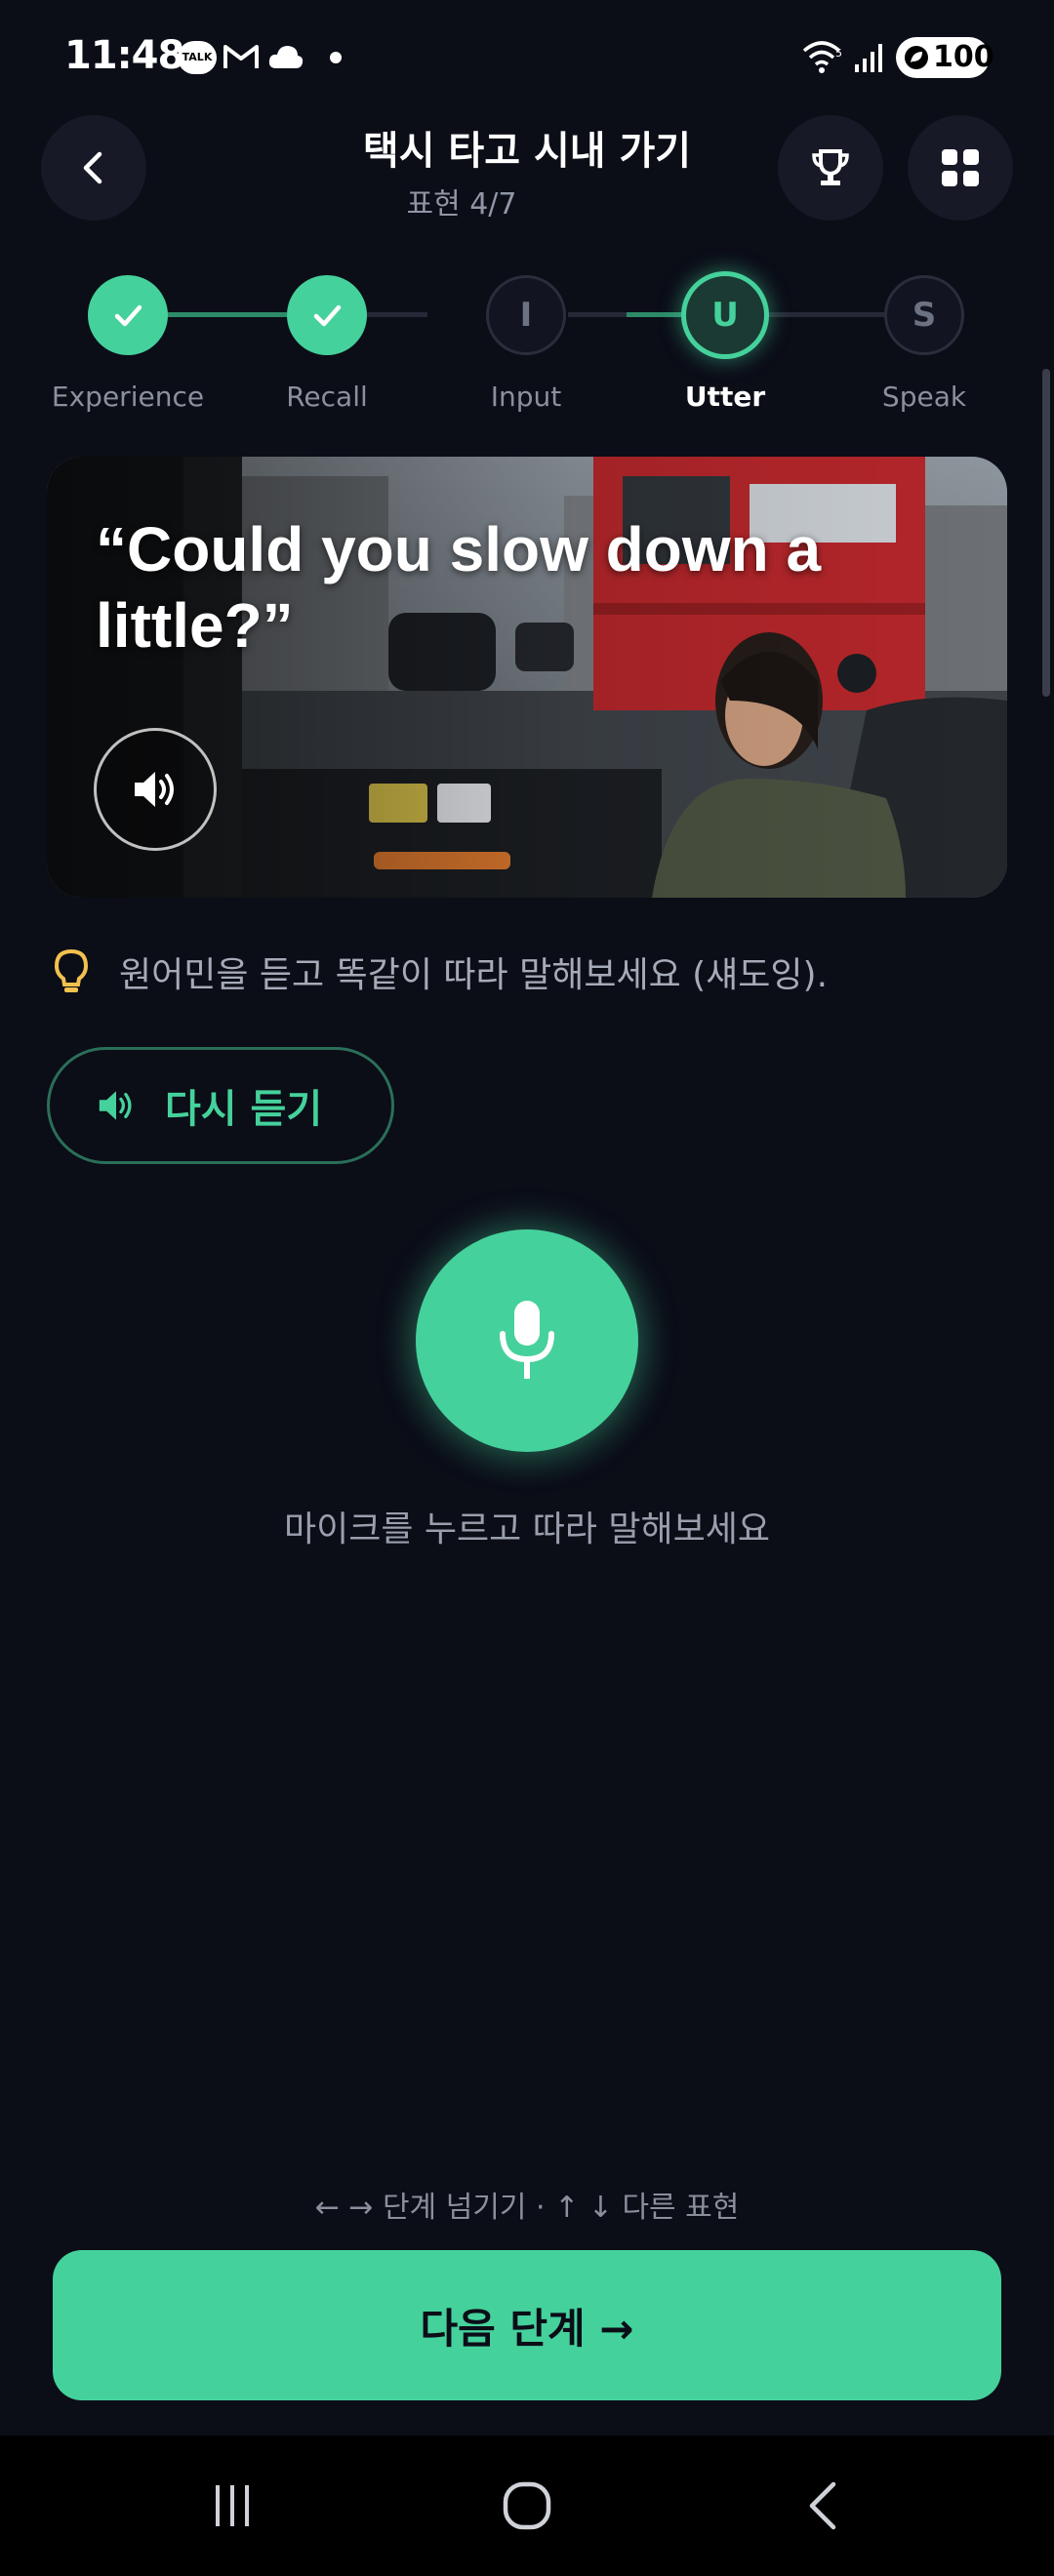  I want to click on home-icon, so click(527, 2505).